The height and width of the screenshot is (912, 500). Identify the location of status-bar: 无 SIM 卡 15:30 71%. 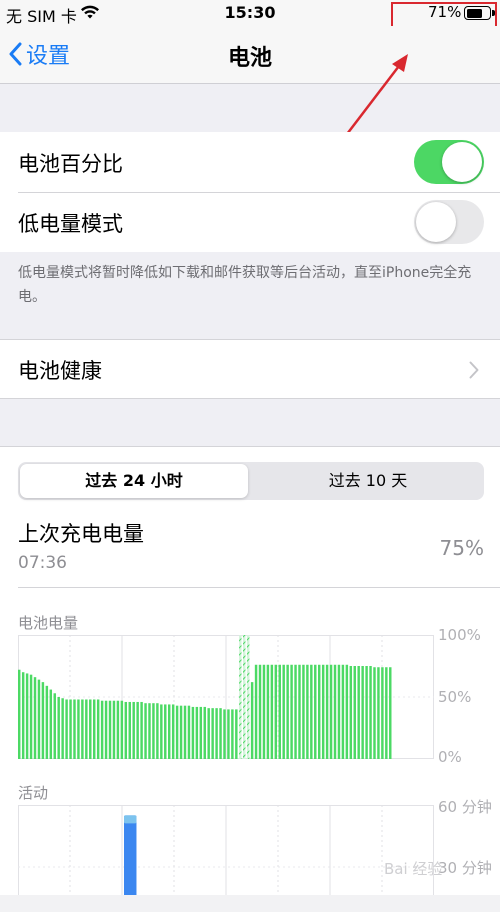
(250, 14).